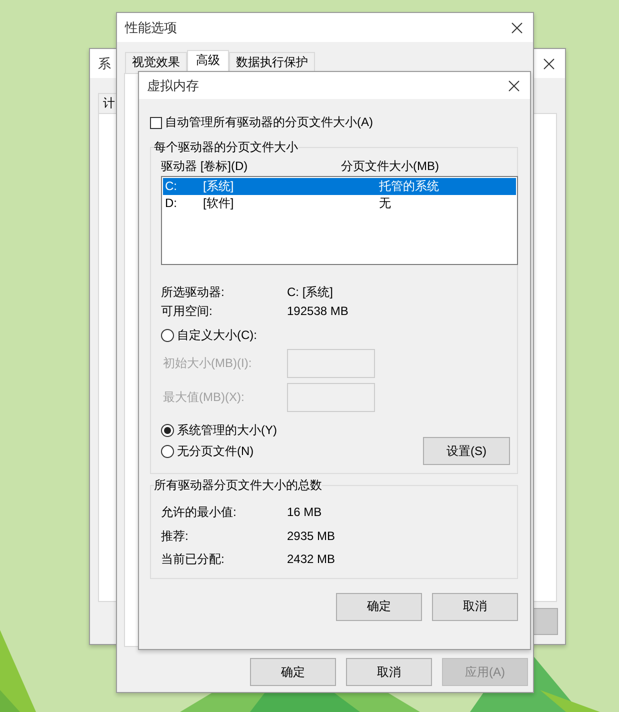 The image size is (619, 712). Describe the element at coordinates (311, 536) in the screenshot. I see `total-value: 2935 MB` at that location.